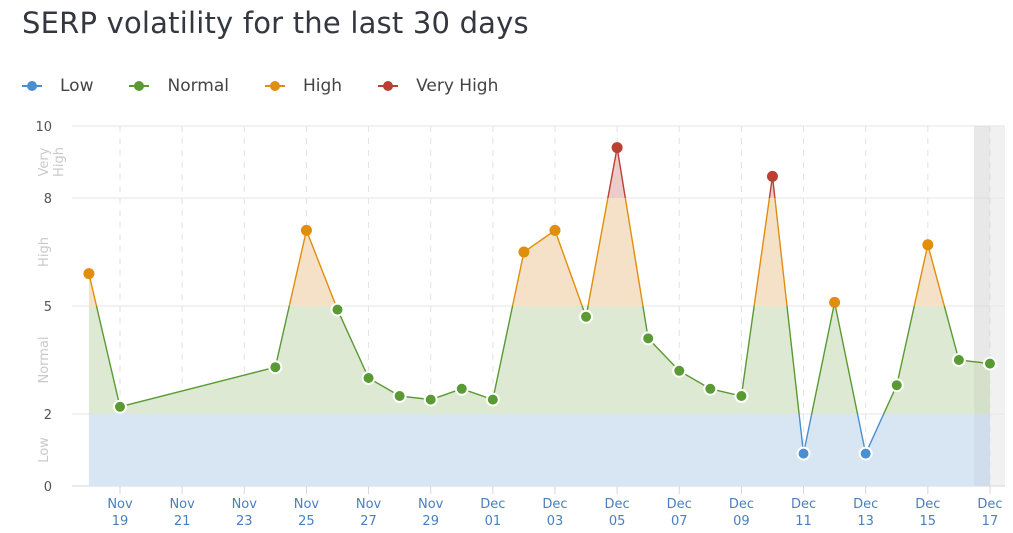 This screenshot has width=1013, height=533. I want to click on x-tick-label: 29, so click(430, 521).